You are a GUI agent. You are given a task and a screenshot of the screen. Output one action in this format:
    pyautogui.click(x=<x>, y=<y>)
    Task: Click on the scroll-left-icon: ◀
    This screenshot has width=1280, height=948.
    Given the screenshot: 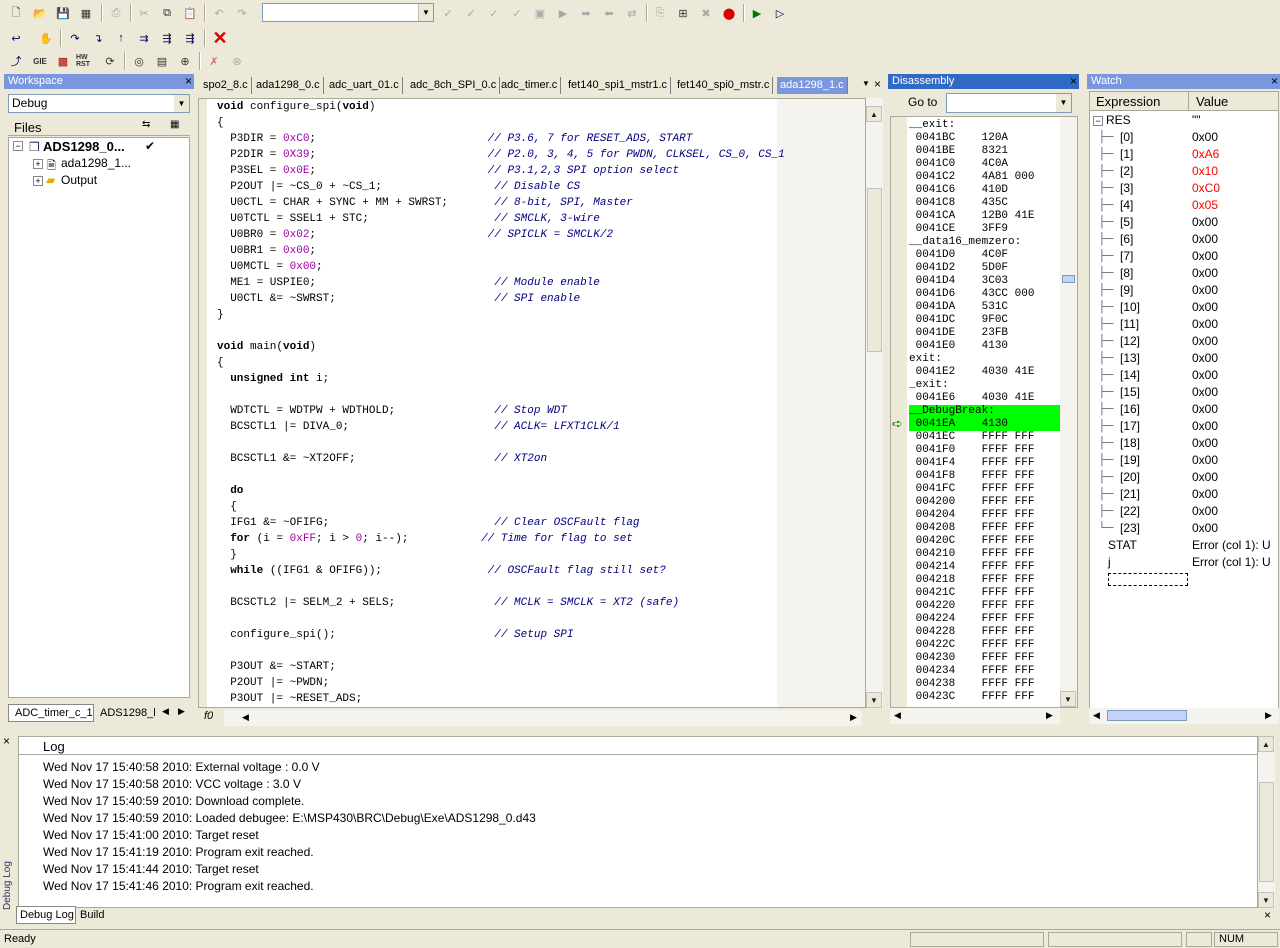 What is the action you would take?
    pyautogui.click(x=1096, y=715)
    